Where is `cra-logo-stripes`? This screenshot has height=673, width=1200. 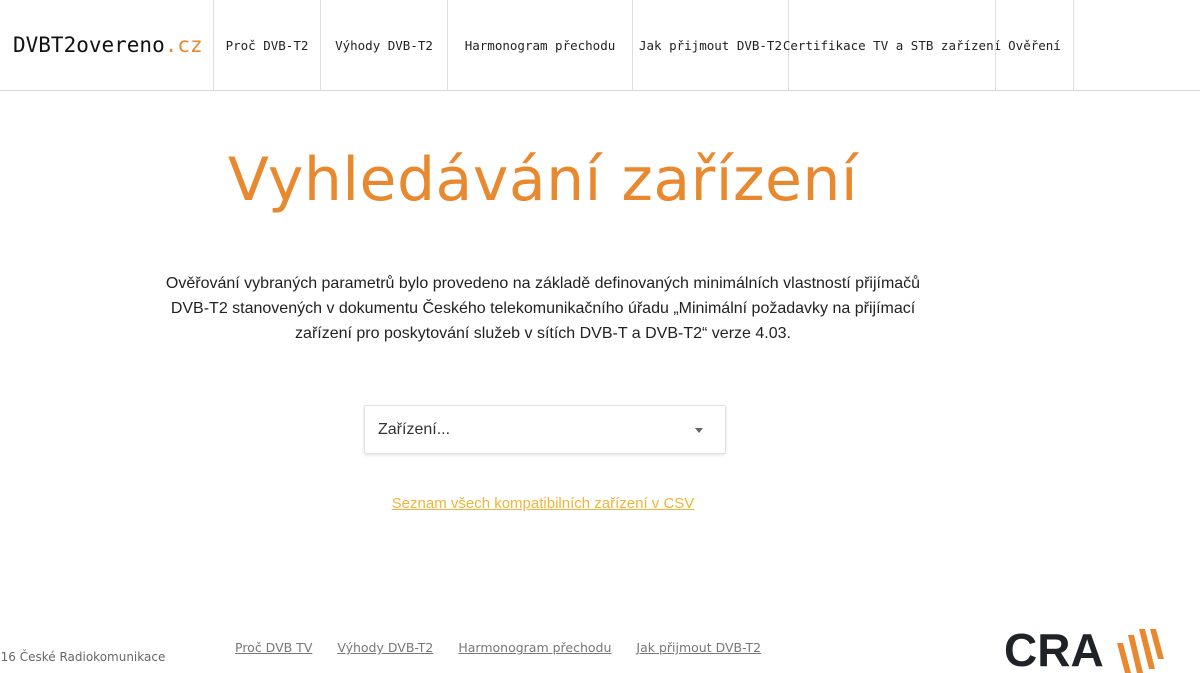 cra-logo-stripes is located at coordinates (1140, 651).